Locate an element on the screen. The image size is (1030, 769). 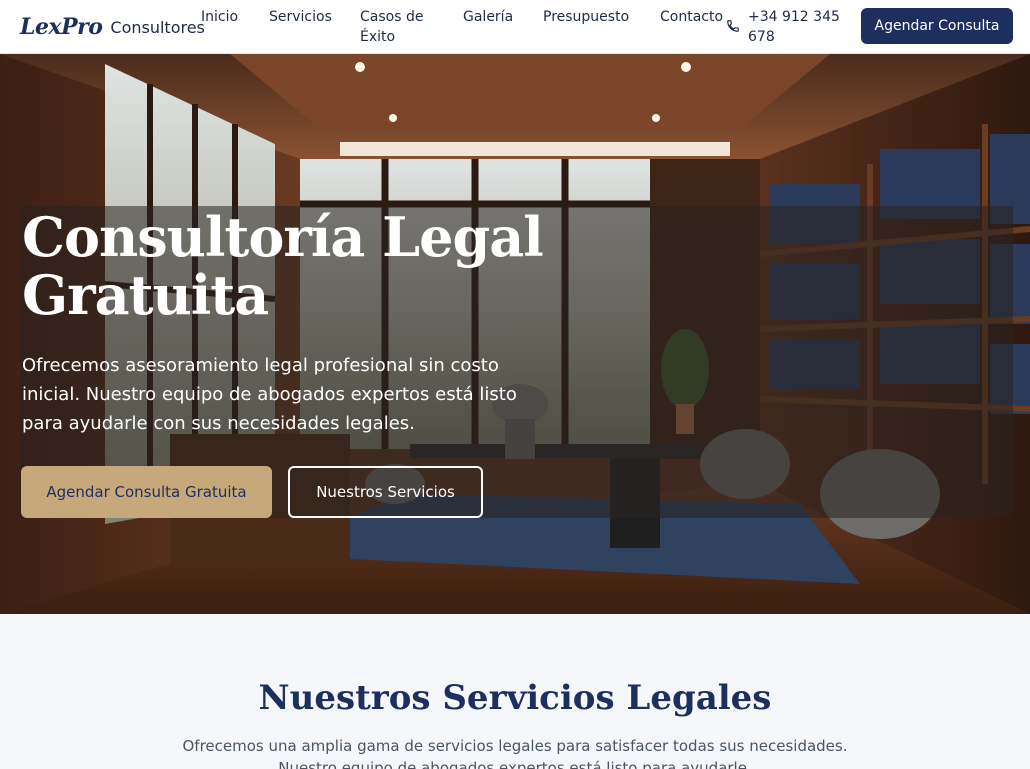
brand-logo: LexPro Consultores is located at coordinates (112, 27).